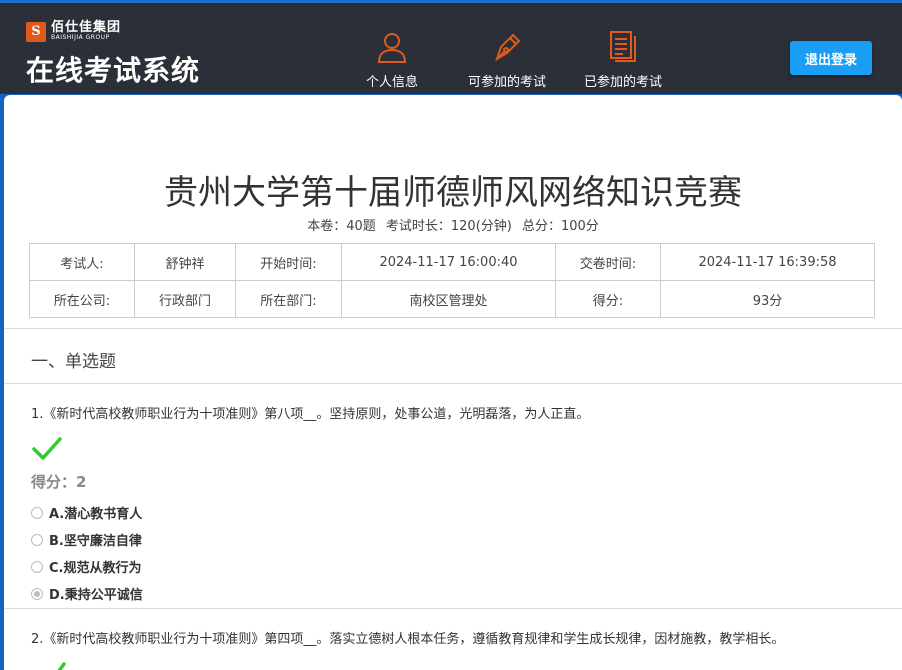 This screenshot has width=902, height=670. What do you see at coordinates (185, 299) in the screenshot?
I see `company-value: 行政部门` at bounding box center [185, 299].